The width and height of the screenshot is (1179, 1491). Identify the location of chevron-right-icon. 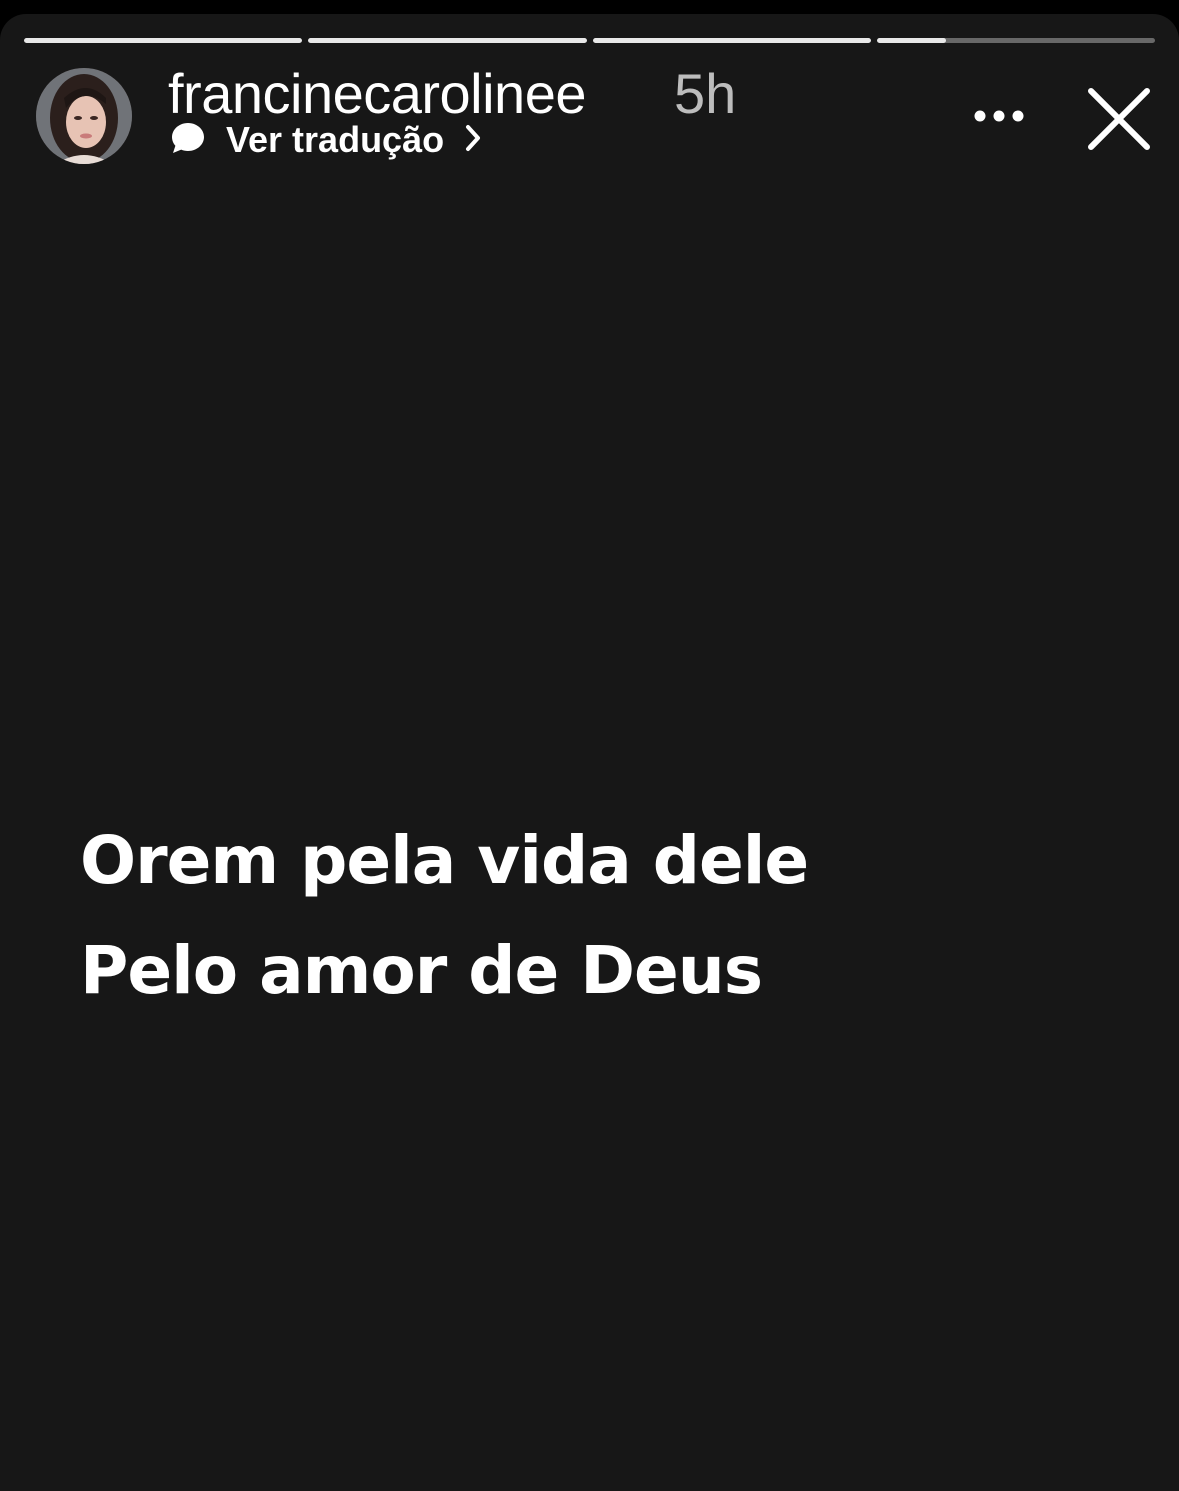
(473, 140).